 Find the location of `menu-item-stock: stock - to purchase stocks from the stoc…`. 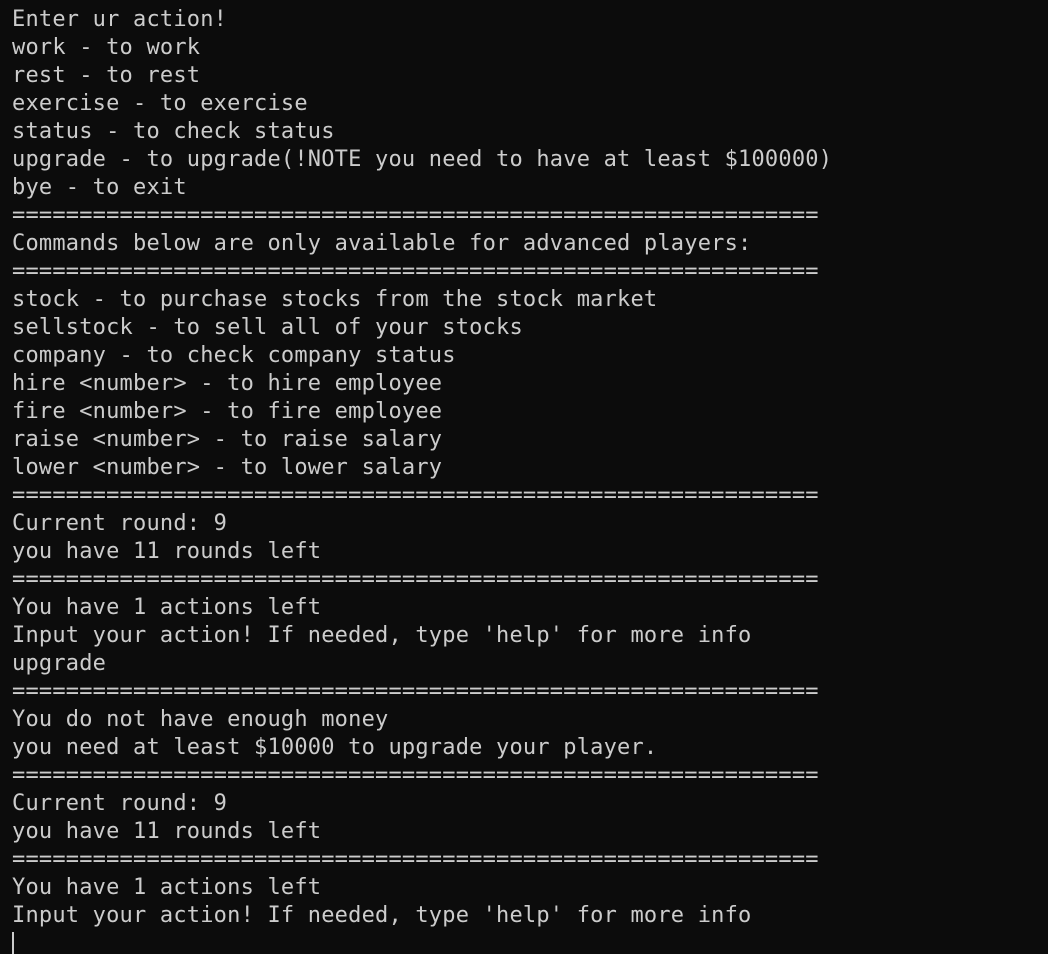

menu-item-stock: stock - to purchase stocks from the stoc… is located at coordinates (335, 299).